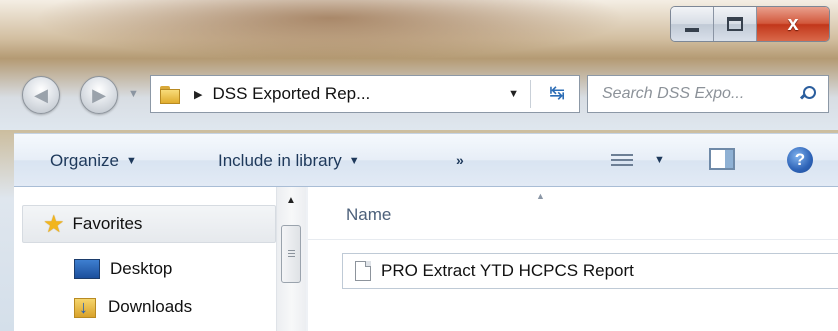  I want to click on preview-pane-icon, so click(722, 159).